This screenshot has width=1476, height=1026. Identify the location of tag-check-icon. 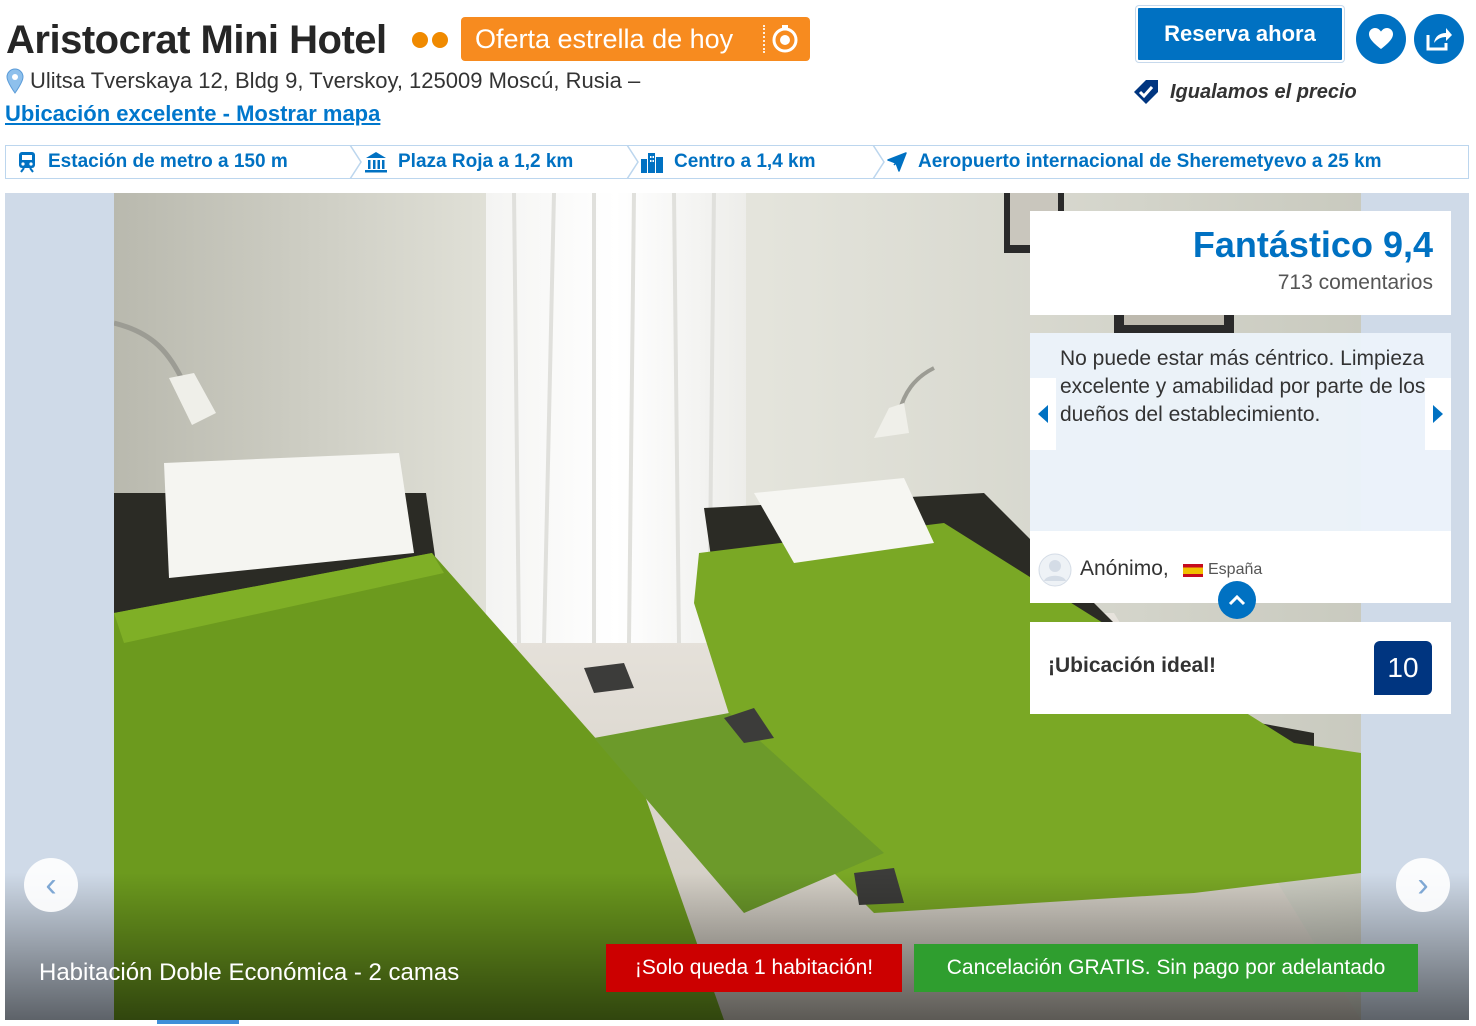
(1146, 92).